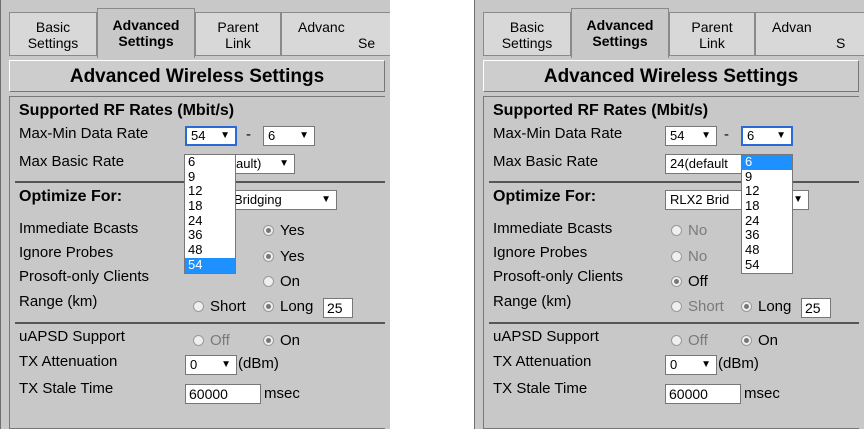  Describe the element at coordinates (767, 162) in the screenshot. I see `dropdown-option-selected: 6` at that location.